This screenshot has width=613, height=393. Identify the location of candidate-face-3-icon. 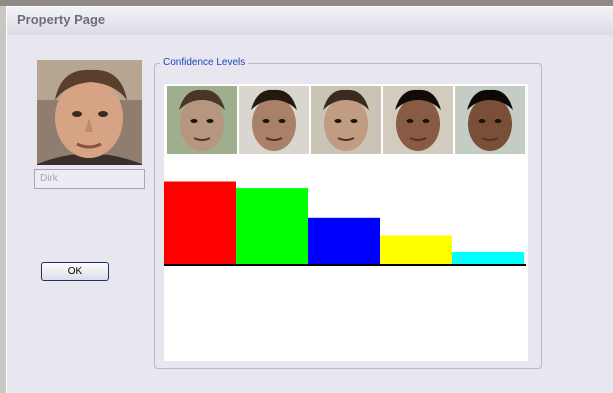
(346, 120).